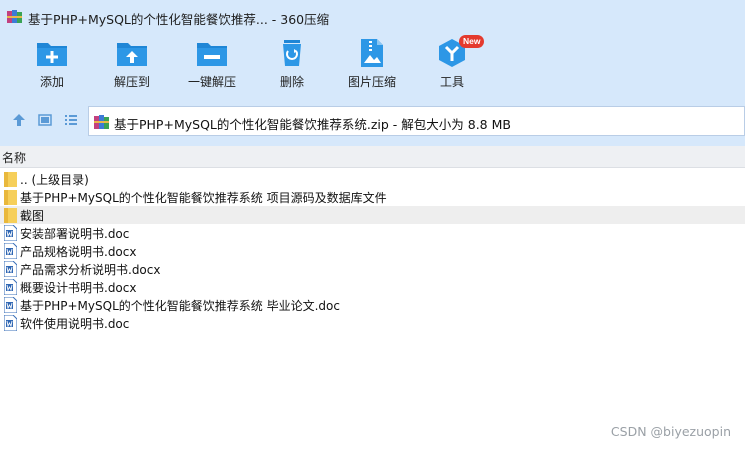 The image size is (745, 449). Describe the element at coordinates (372, 17) in the screenshot. I see `title-bar: 基于PHP+MySQL的个性化智能餐饮推荐... - 360压缩` at that location.